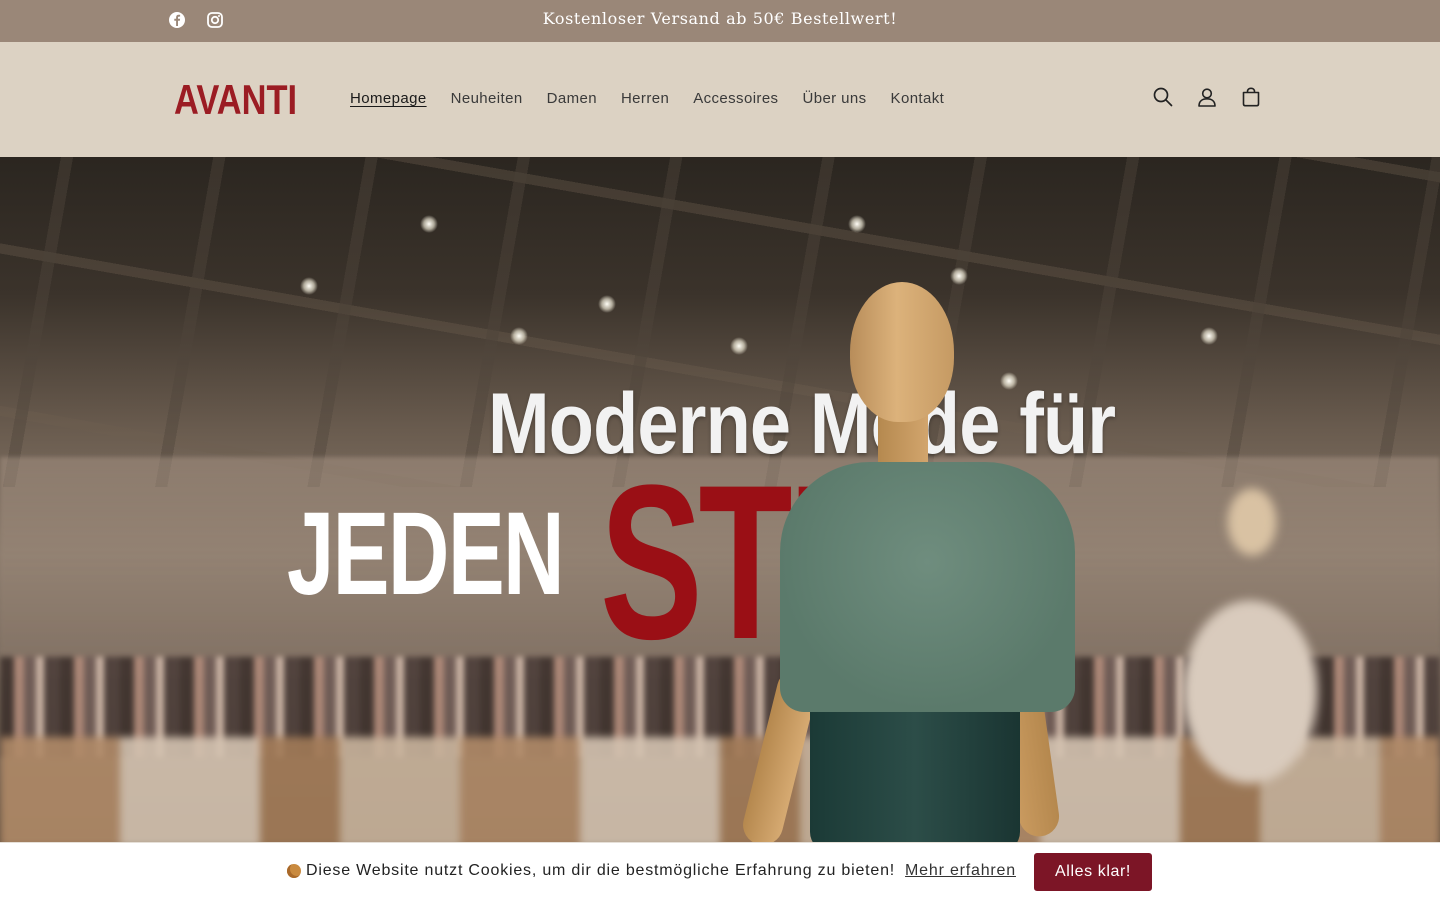  What do you see at coordinates (1250, 662) in the screenshot?
I see `background-mannequin` at bounding box center [1250, 662].